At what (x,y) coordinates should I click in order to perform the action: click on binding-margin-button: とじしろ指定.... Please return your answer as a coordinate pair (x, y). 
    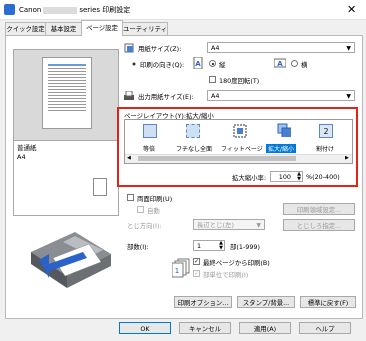
    Looking at the image, I should click on (319, 225).